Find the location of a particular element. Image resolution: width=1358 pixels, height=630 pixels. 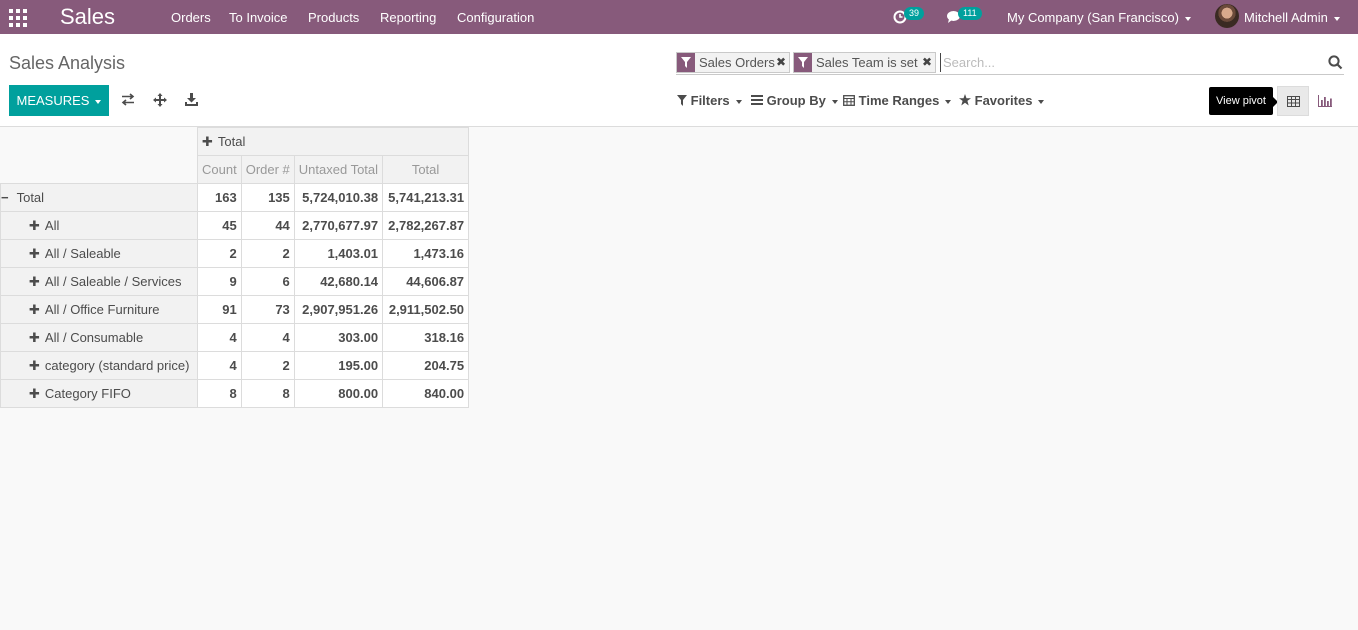

table-cell: 2,782,267.87 is located at coordinates (426, 225).